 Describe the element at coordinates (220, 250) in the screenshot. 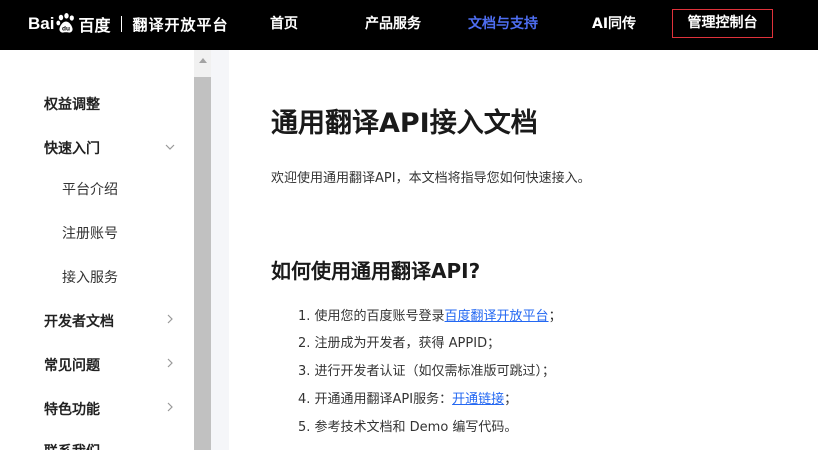

I see `content-gutter` at that location.